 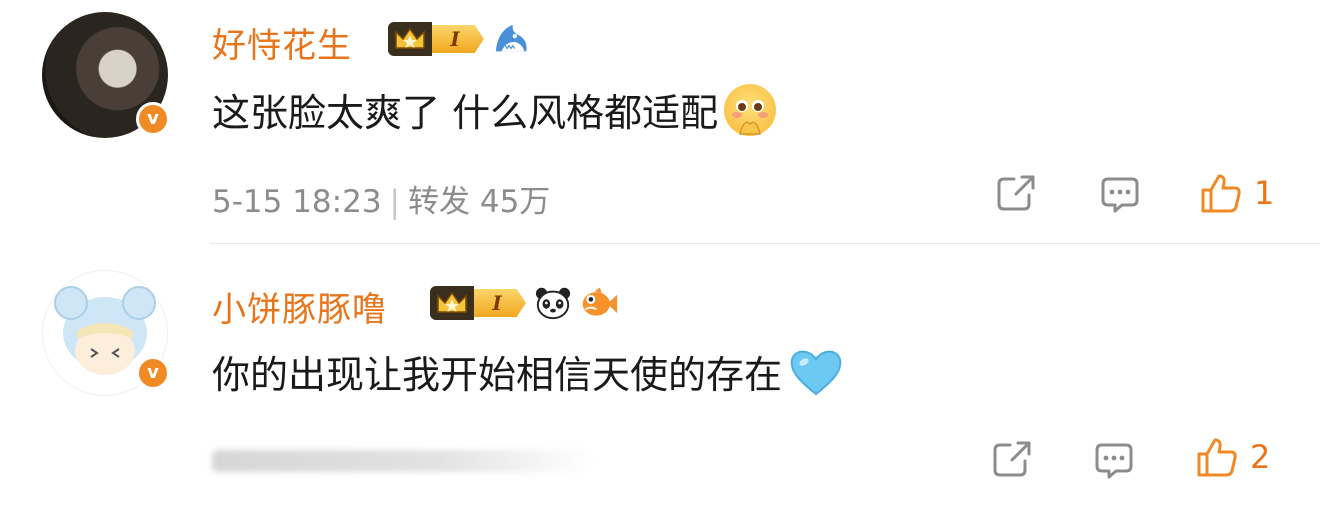 I want to click on blue-heart-emoji, so click(x=816, y=372).